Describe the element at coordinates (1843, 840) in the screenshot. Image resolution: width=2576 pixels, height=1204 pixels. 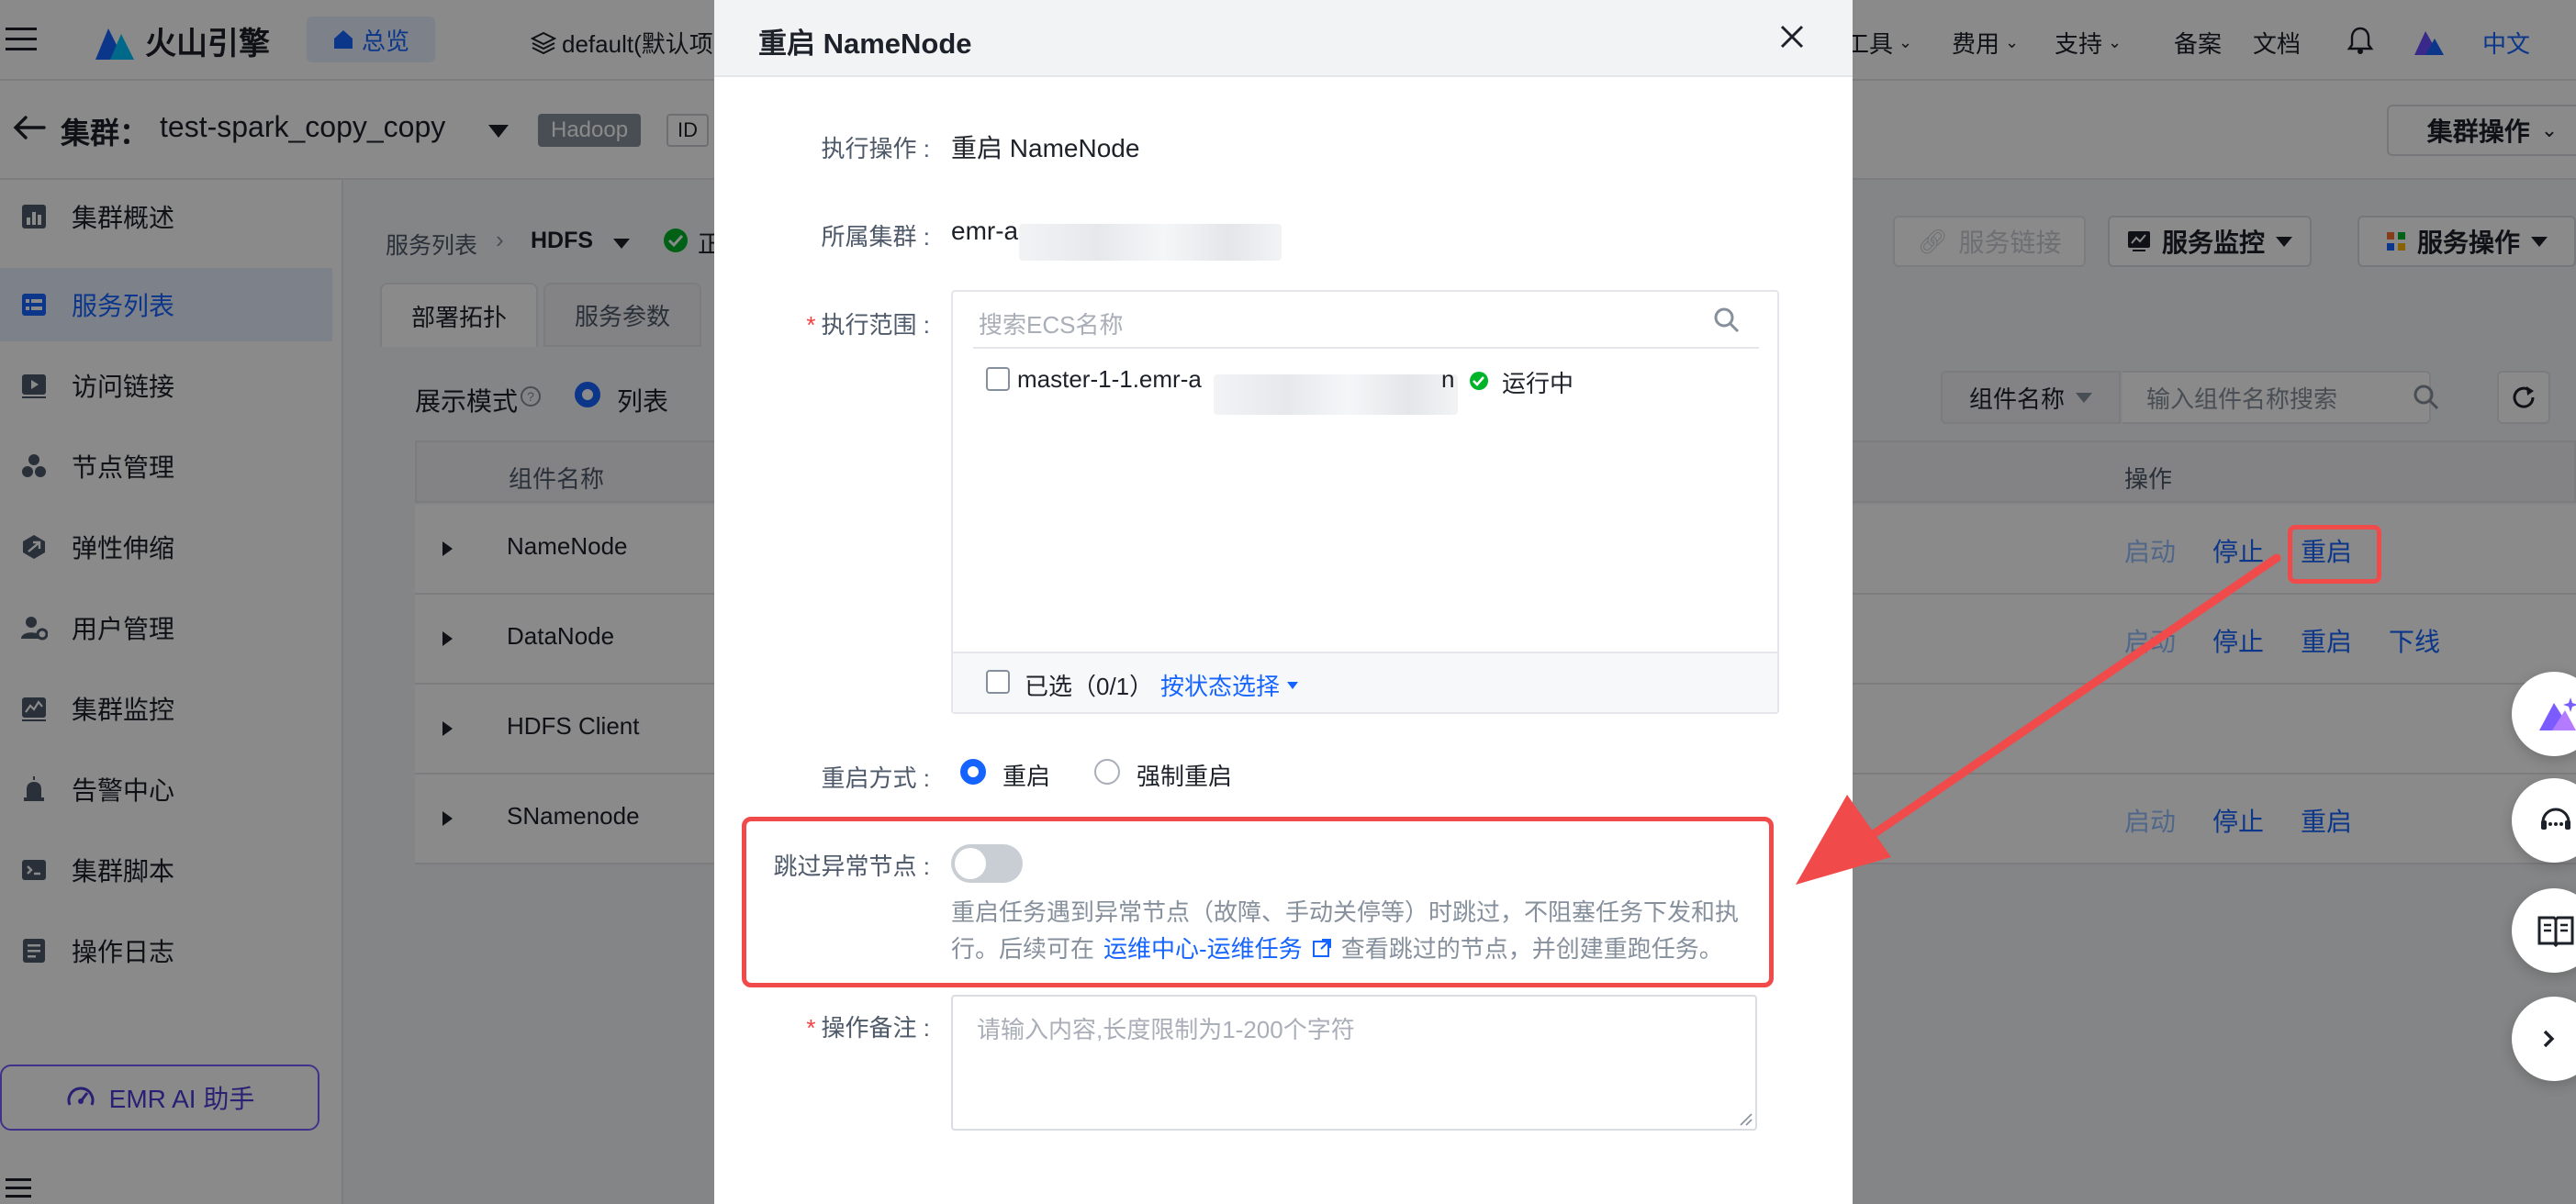
I see `annotation-arrow-head` at that location.